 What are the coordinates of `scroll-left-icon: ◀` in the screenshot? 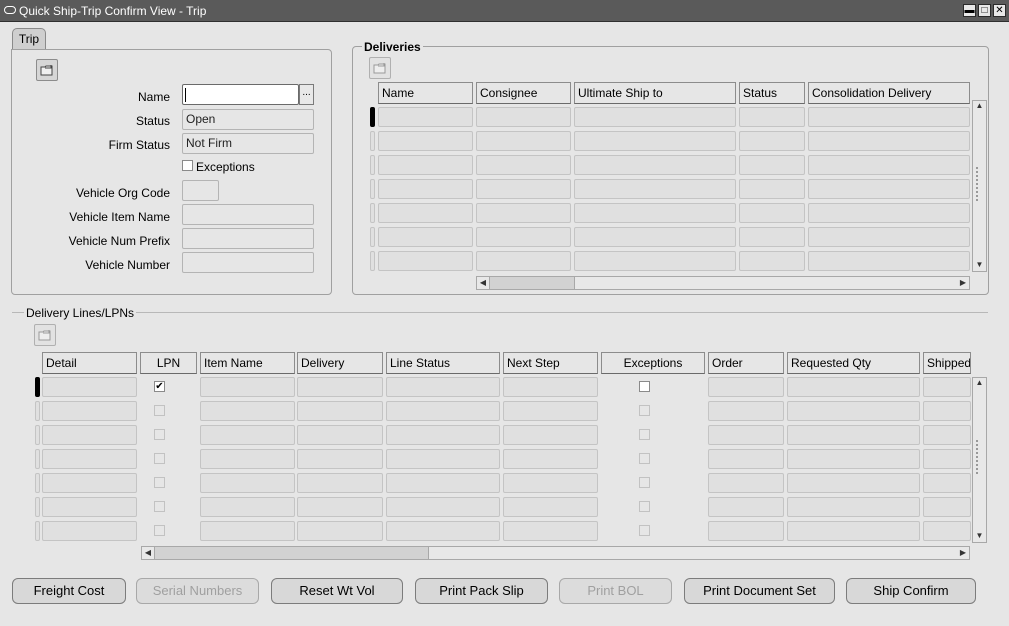 It's located at (483, 283).